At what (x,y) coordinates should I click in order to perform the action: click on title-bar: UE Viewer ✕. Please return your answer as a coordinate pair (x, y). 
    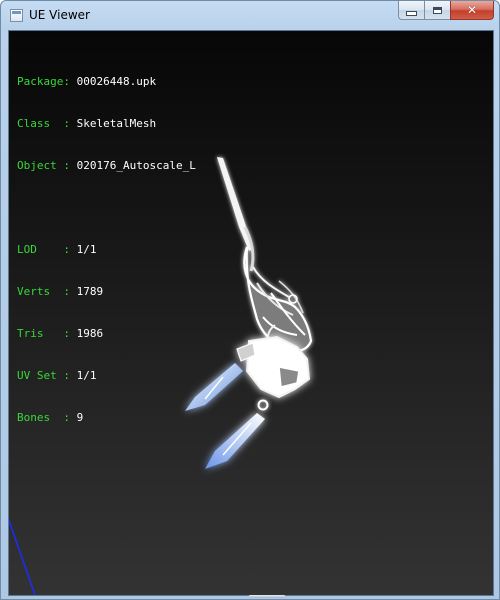
    Looking at the image, I should click on (250, 15).